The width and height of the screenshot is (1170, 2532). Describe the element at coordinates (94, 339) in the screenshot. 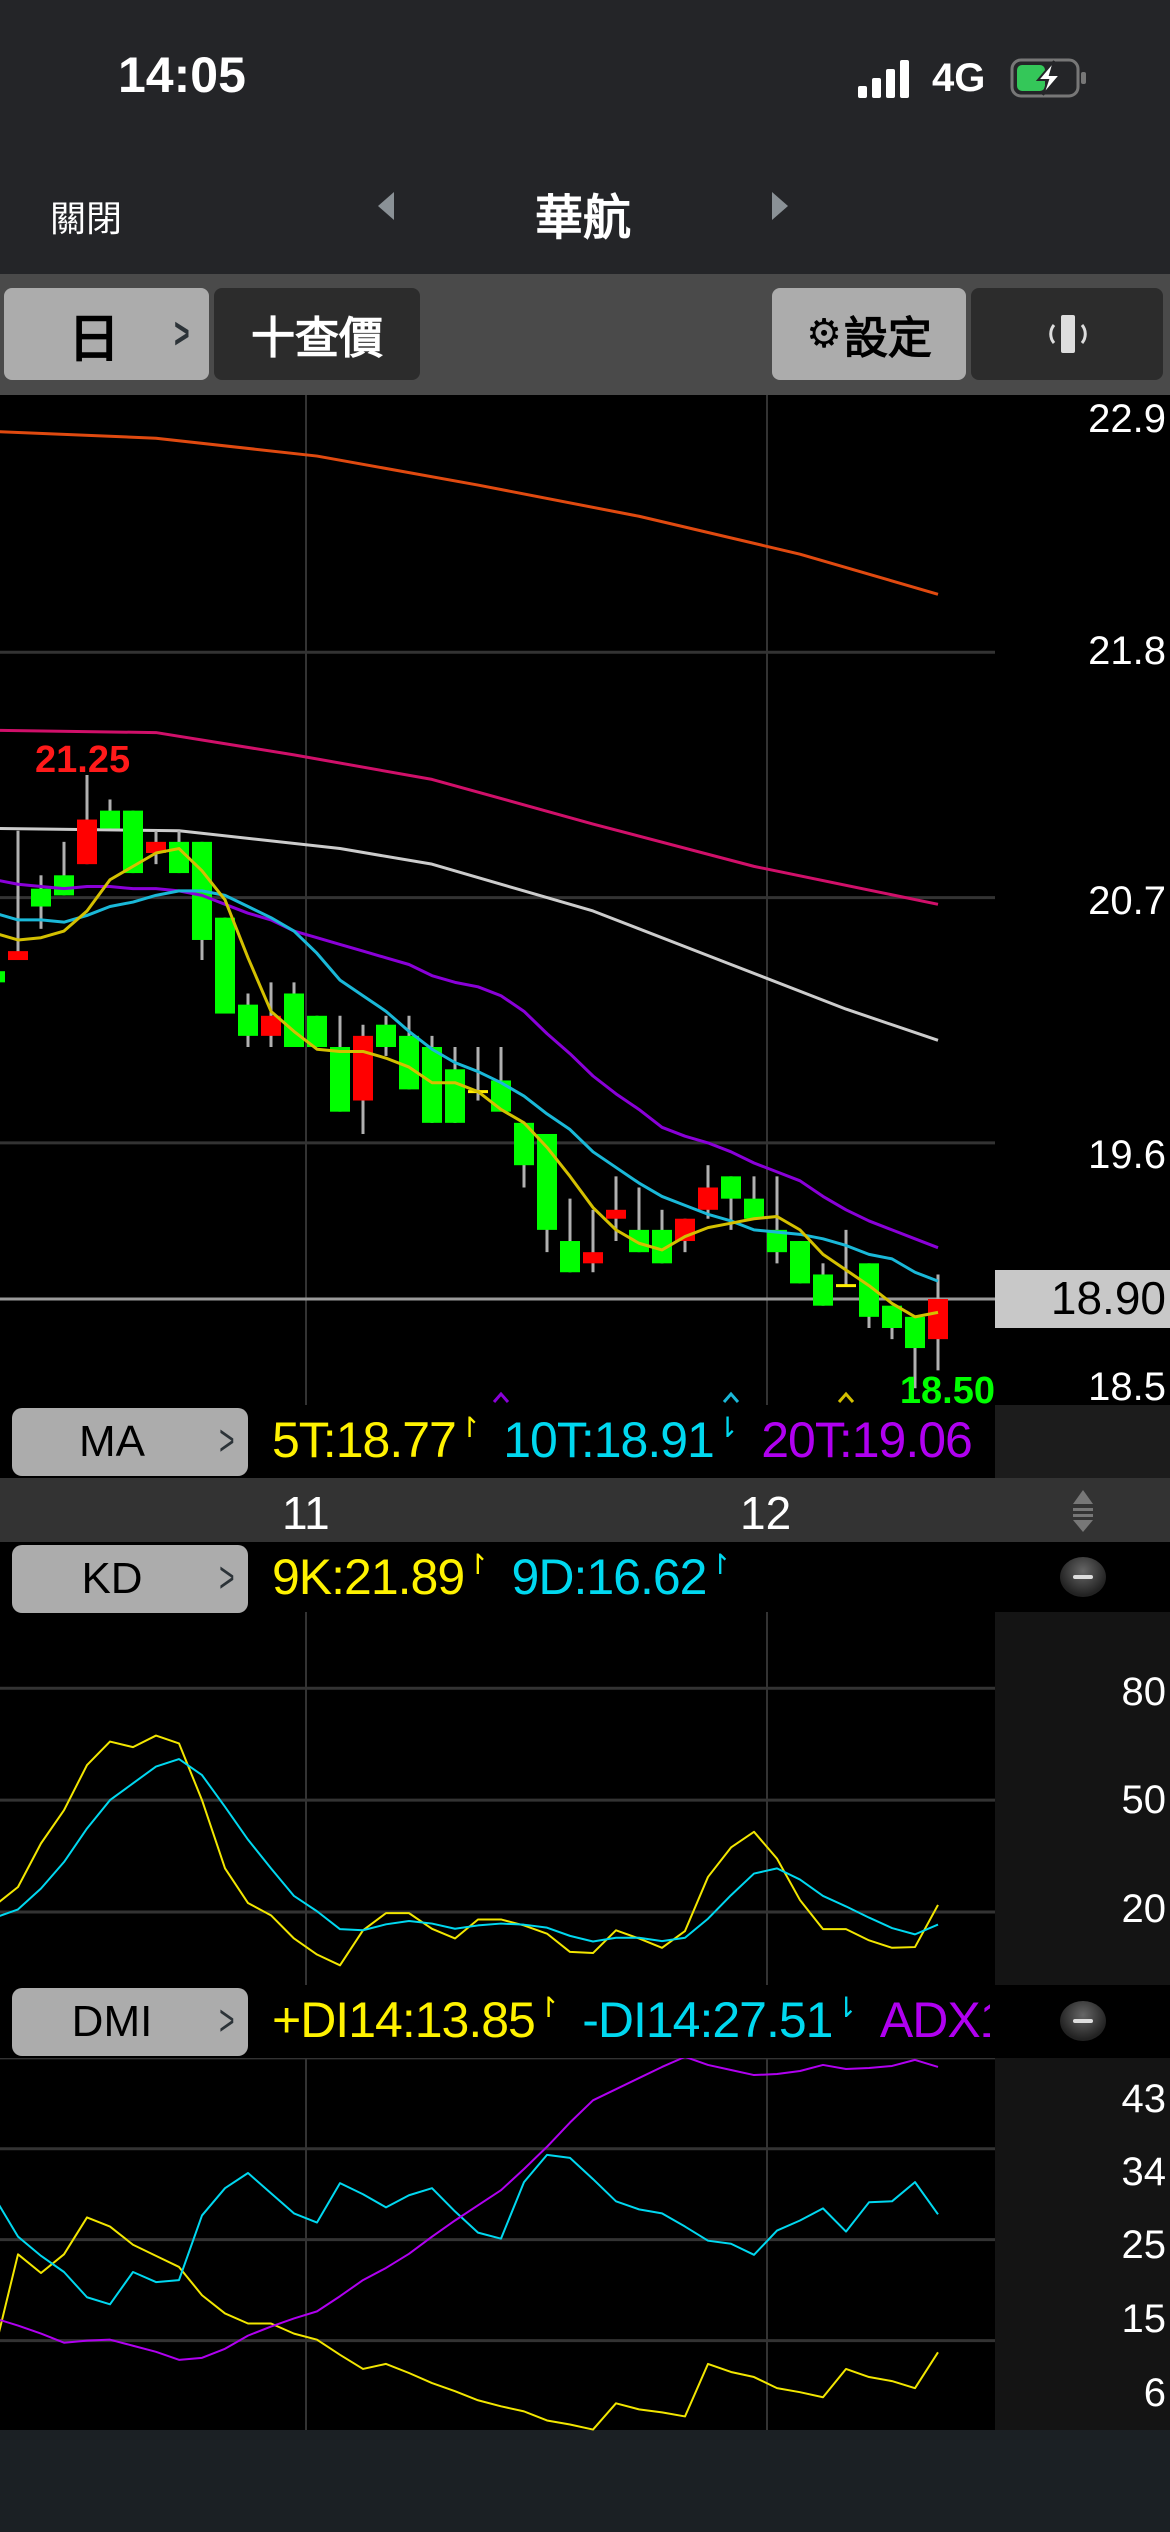

I see `period-label: 日` at that location.